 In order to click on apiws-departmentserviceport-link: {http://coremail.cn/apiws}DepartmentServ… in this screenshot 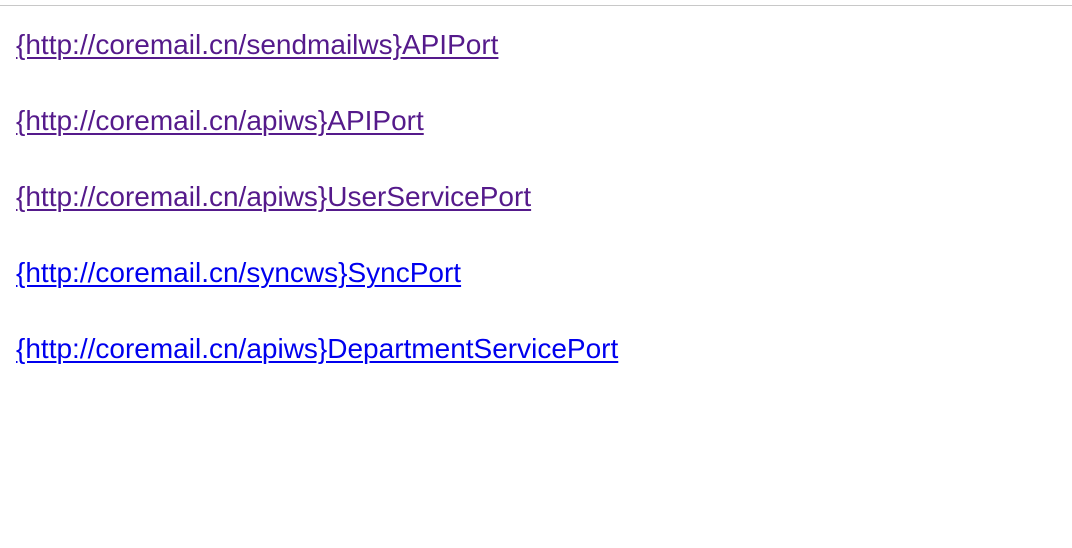, I will do `click(317, 348)`.